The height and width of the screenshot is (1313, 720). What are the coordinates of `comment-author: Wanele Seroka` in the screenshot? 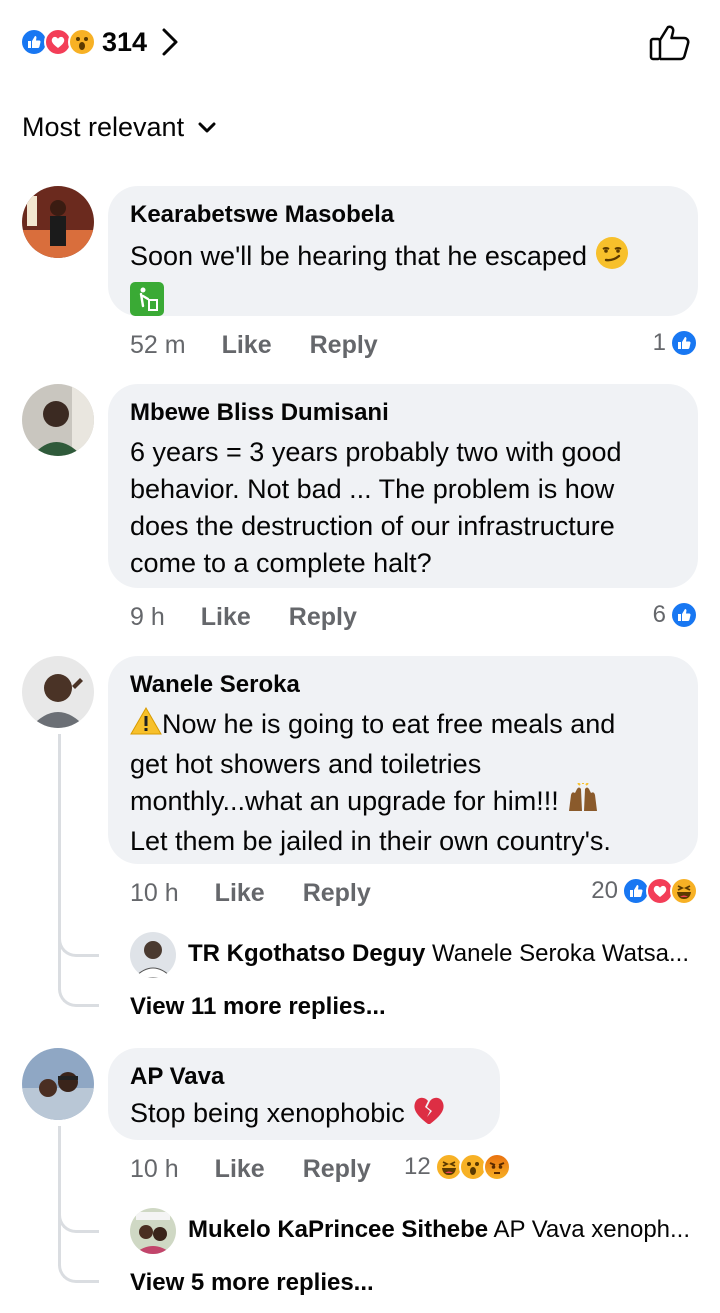 It's located at (403, 685).